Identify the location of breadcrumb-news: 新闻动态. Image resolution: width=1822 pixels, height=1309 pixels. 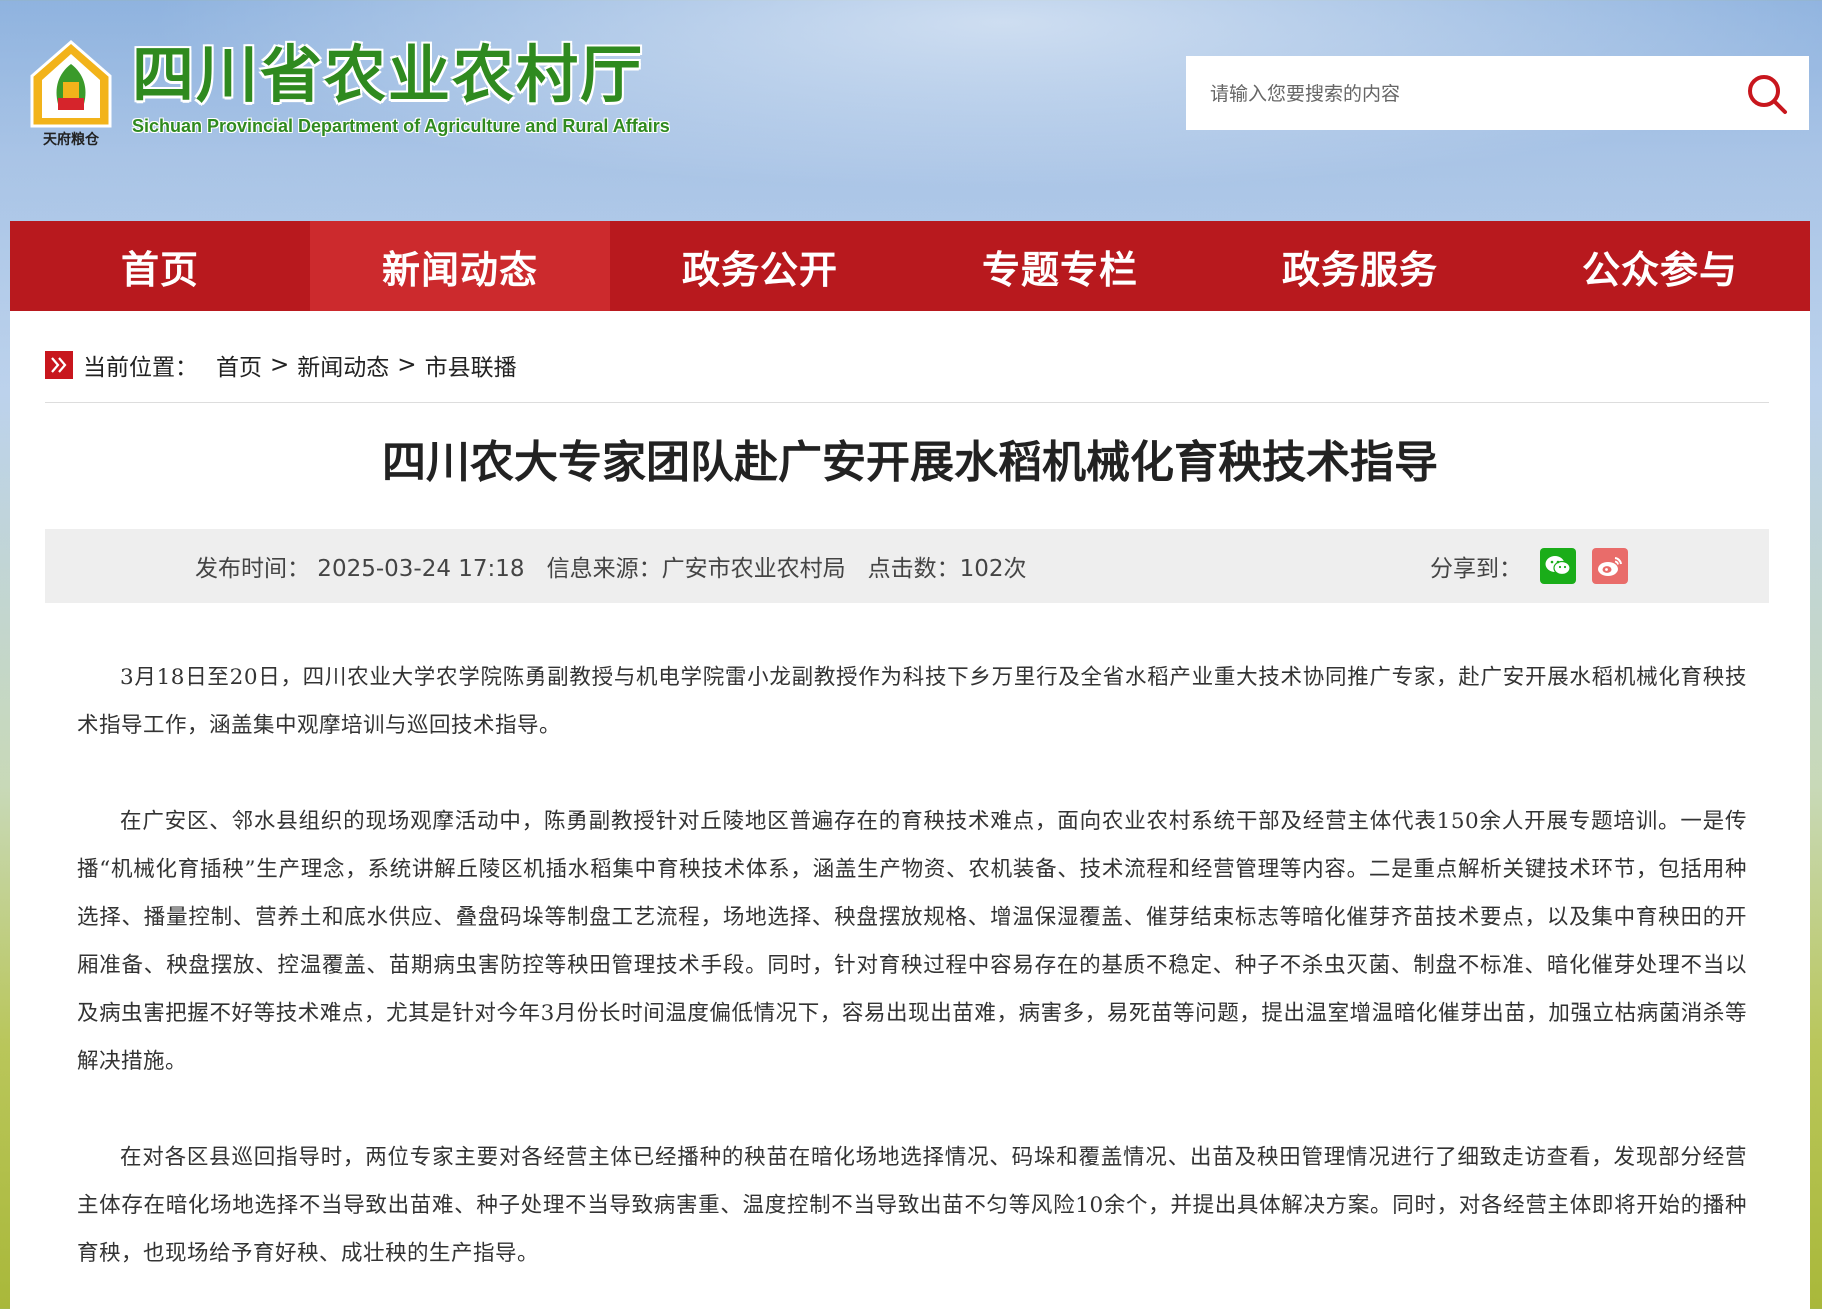
(343, 365).